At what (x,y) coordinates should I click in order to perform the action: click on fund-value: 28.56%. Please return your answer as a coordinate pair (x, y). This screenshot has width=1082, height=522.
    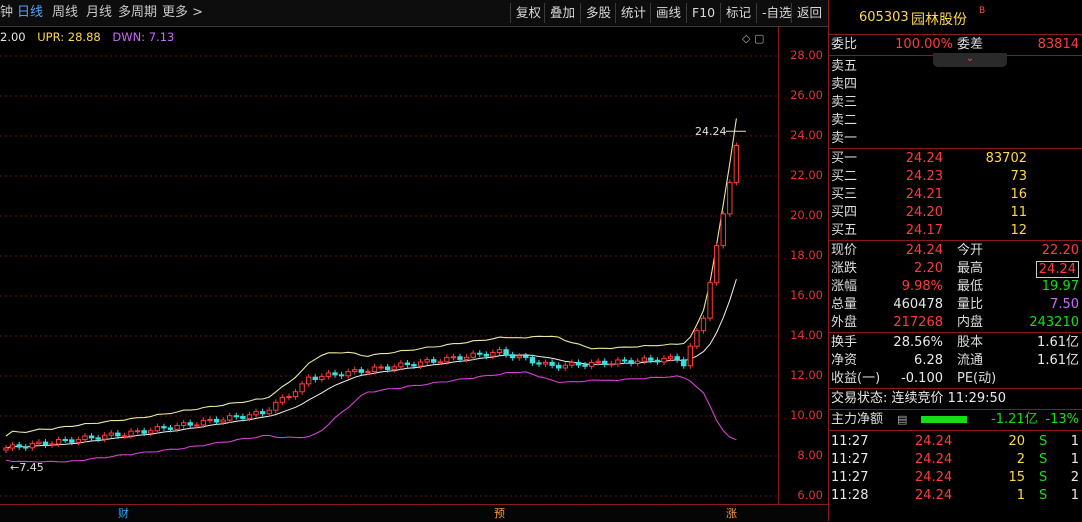
    Looking at the image, I should click on (918, 342).